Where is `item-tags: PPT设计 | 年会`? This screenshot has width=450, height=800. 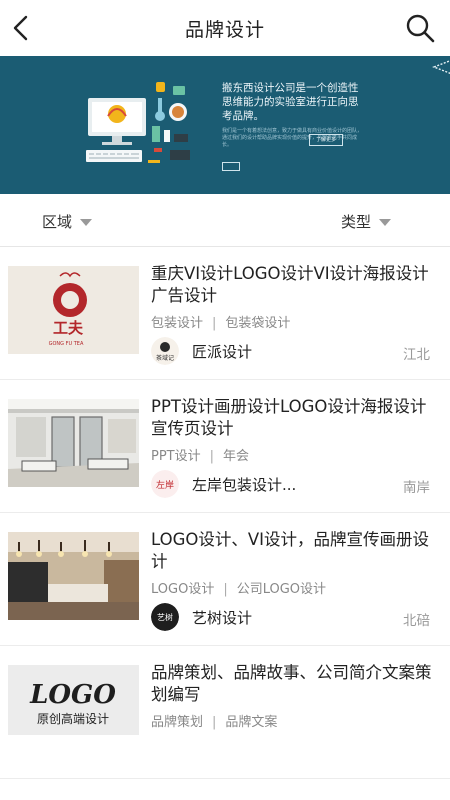
item-tags: PPT设计 | 年会 is located at coordinates (200, 456).